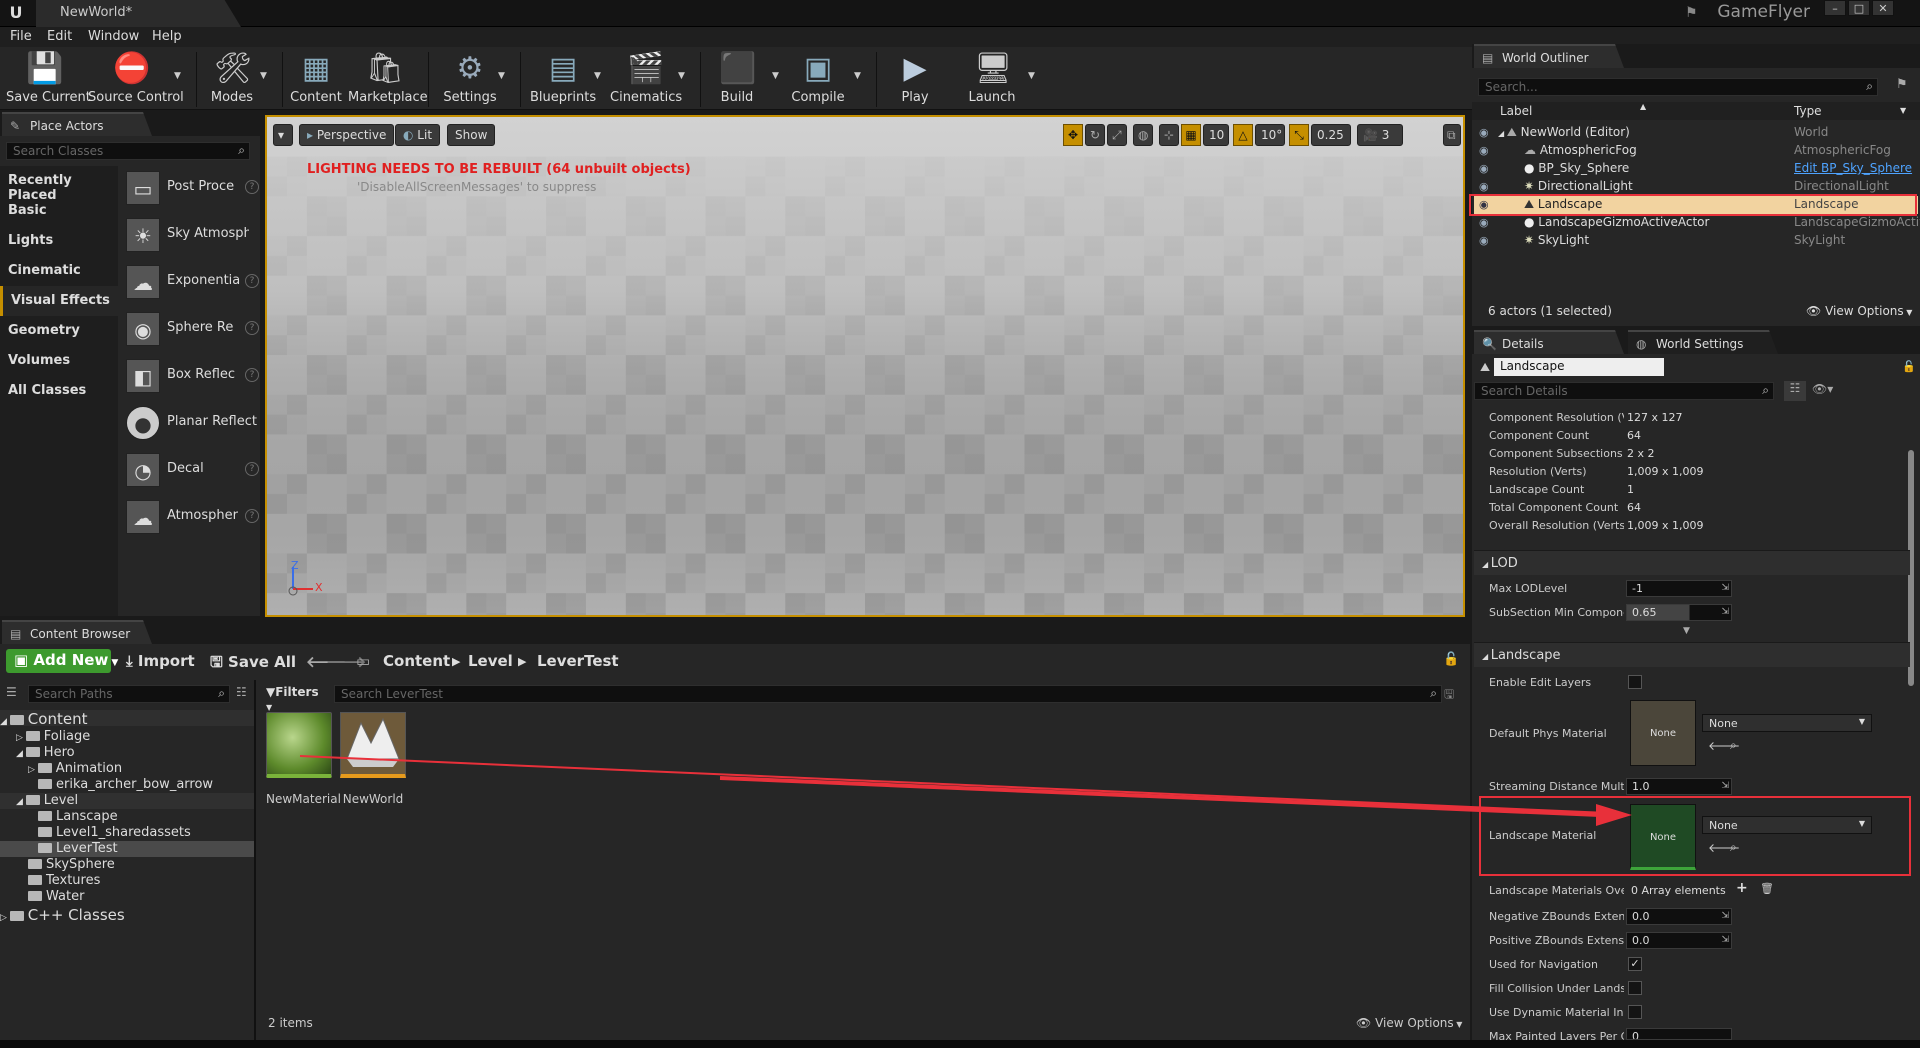  What do you see at coordinates (160, 661) in the screenshot?
I see `import-button: ⤓ Import` at bounding box center [160, 661].